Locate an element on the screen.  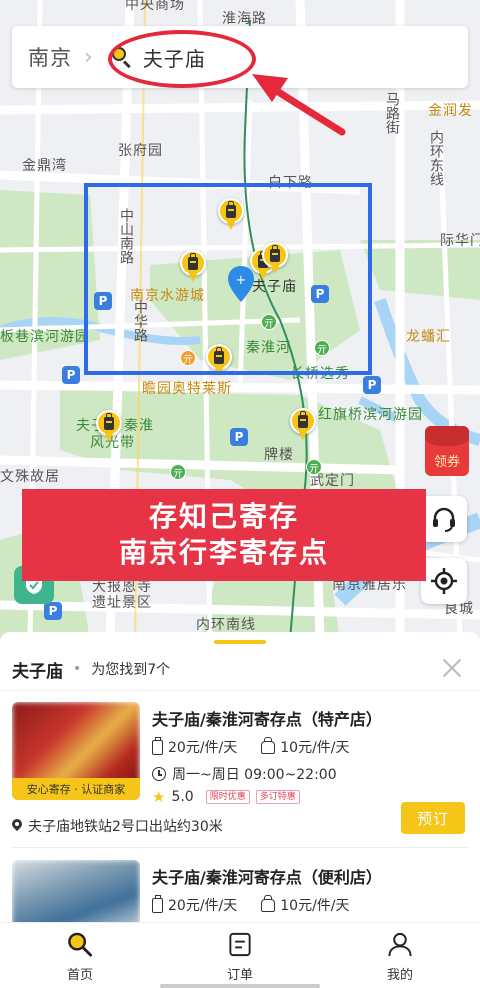
result-card: 夫子庙/秦淮河寄存点（便利店） 20元/件/天 10元/件/天 is located at coordinates (240, 891).